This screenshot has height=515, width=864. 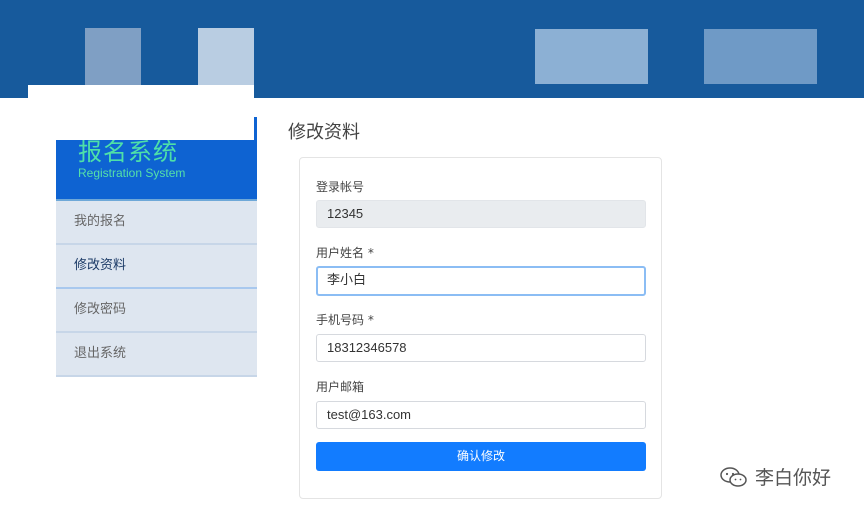 What do you see at coordinates (345, 253) in the screenshot?
I see `name-label: 用户姓名 *` at bounding box center [345, 253].